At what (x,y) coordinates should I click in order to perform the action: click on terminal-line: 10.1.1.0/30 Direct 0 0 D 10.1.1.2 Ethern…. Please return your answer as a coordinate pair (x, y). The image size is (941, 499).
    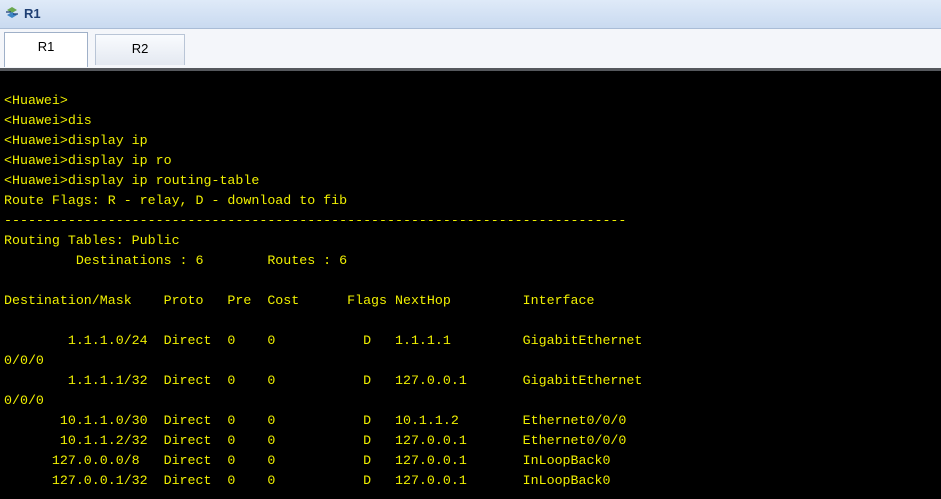
    Looking at the image, I should click on (315, 420).